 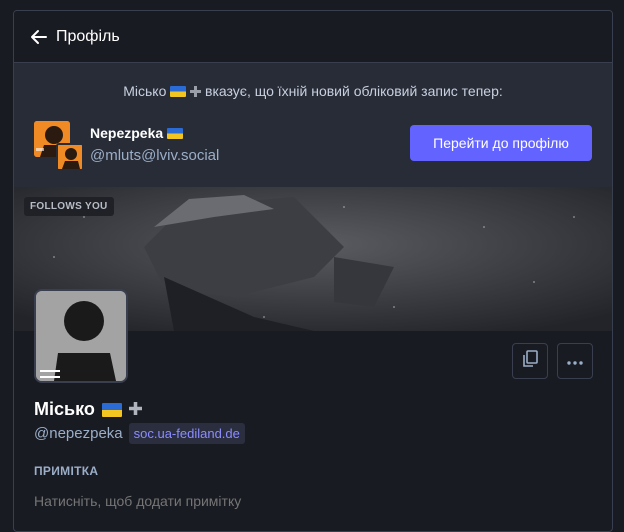 I want to click on copy-link-button, so click(x=530, y=361).